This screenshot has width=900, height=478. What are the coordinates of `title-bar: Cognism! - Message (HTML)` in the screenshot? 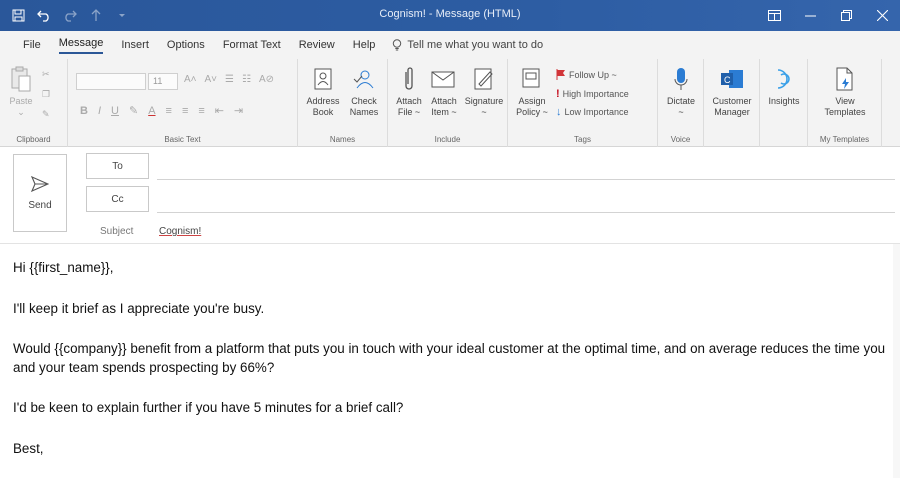 It's located at (450, 15).